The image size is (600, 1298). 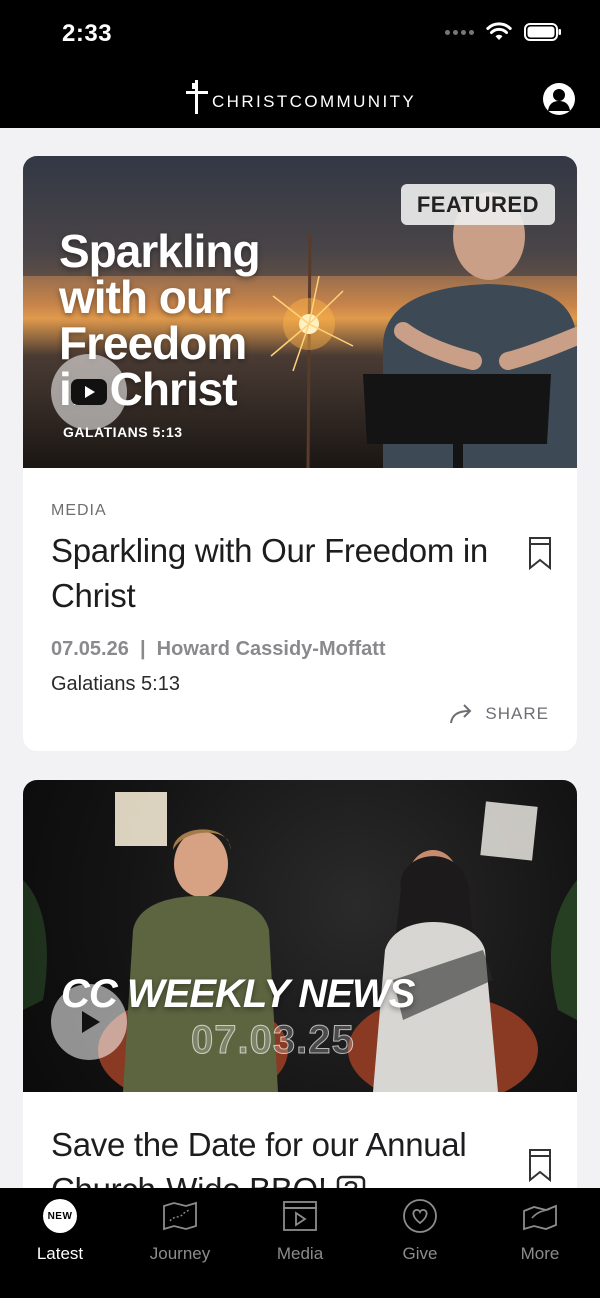 I want to click on news-art-date: 07.03.25, so click(x=273, y=1040).